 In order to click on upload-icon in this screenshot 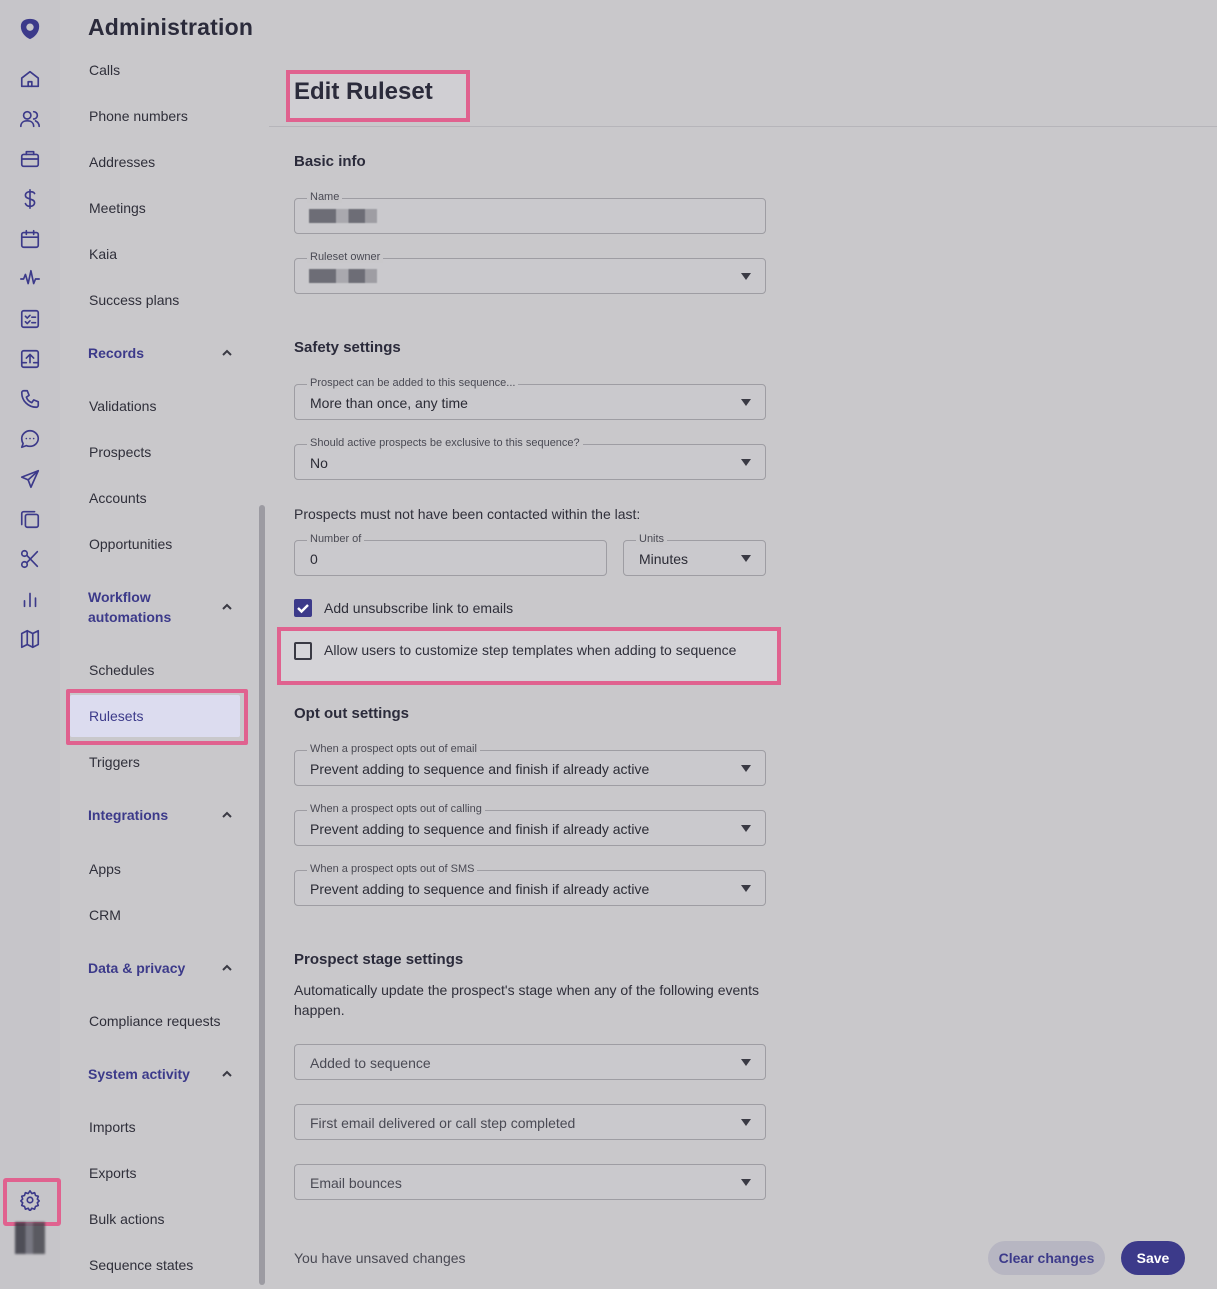, I will do `click(30, 359)`.